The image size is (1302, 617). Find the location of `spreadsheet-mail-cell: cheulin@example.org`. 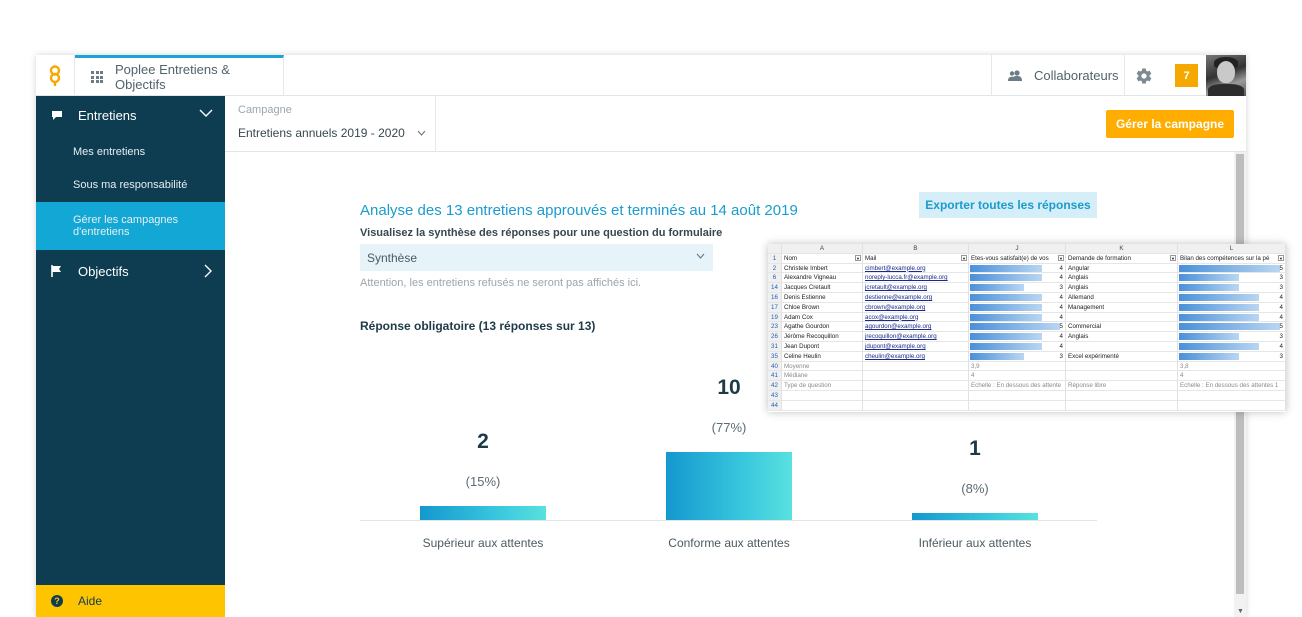

spreadsheet-mail-cell: cheulin@example.org is located at coordinates (916, 356).